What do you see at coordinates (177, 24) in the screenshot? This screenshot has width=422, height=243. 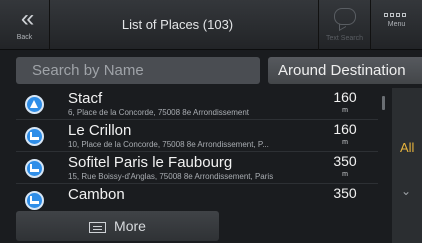 I see `page-title: List of Places (103)` at bounding box center [177, 24].